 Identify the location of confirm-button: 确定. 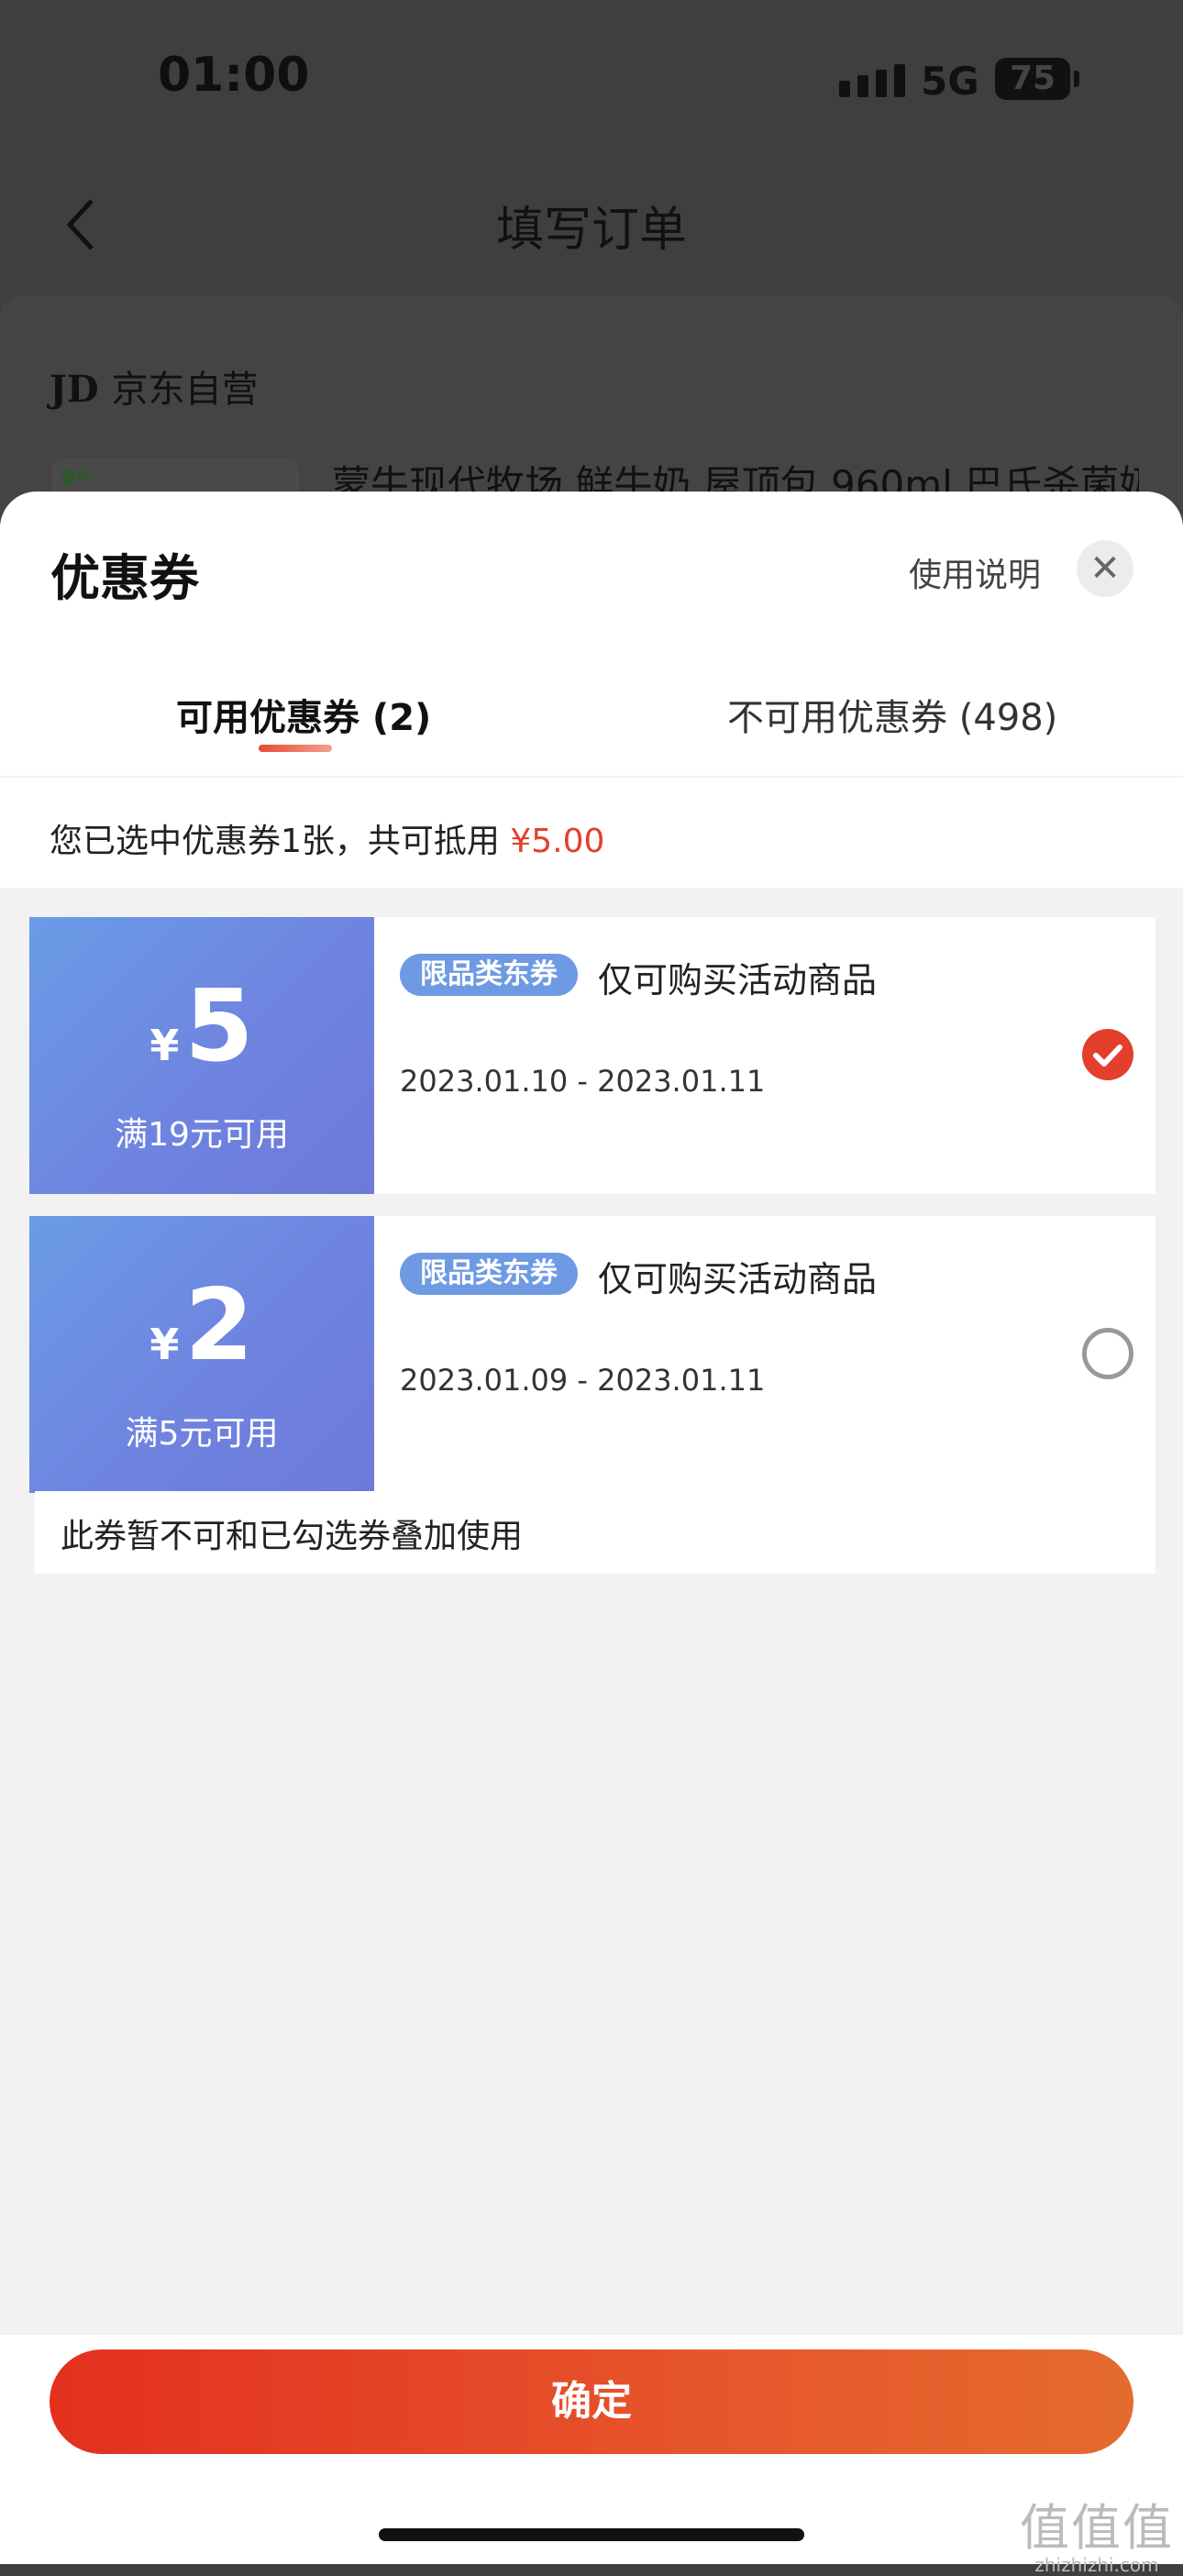
(591, 2401).